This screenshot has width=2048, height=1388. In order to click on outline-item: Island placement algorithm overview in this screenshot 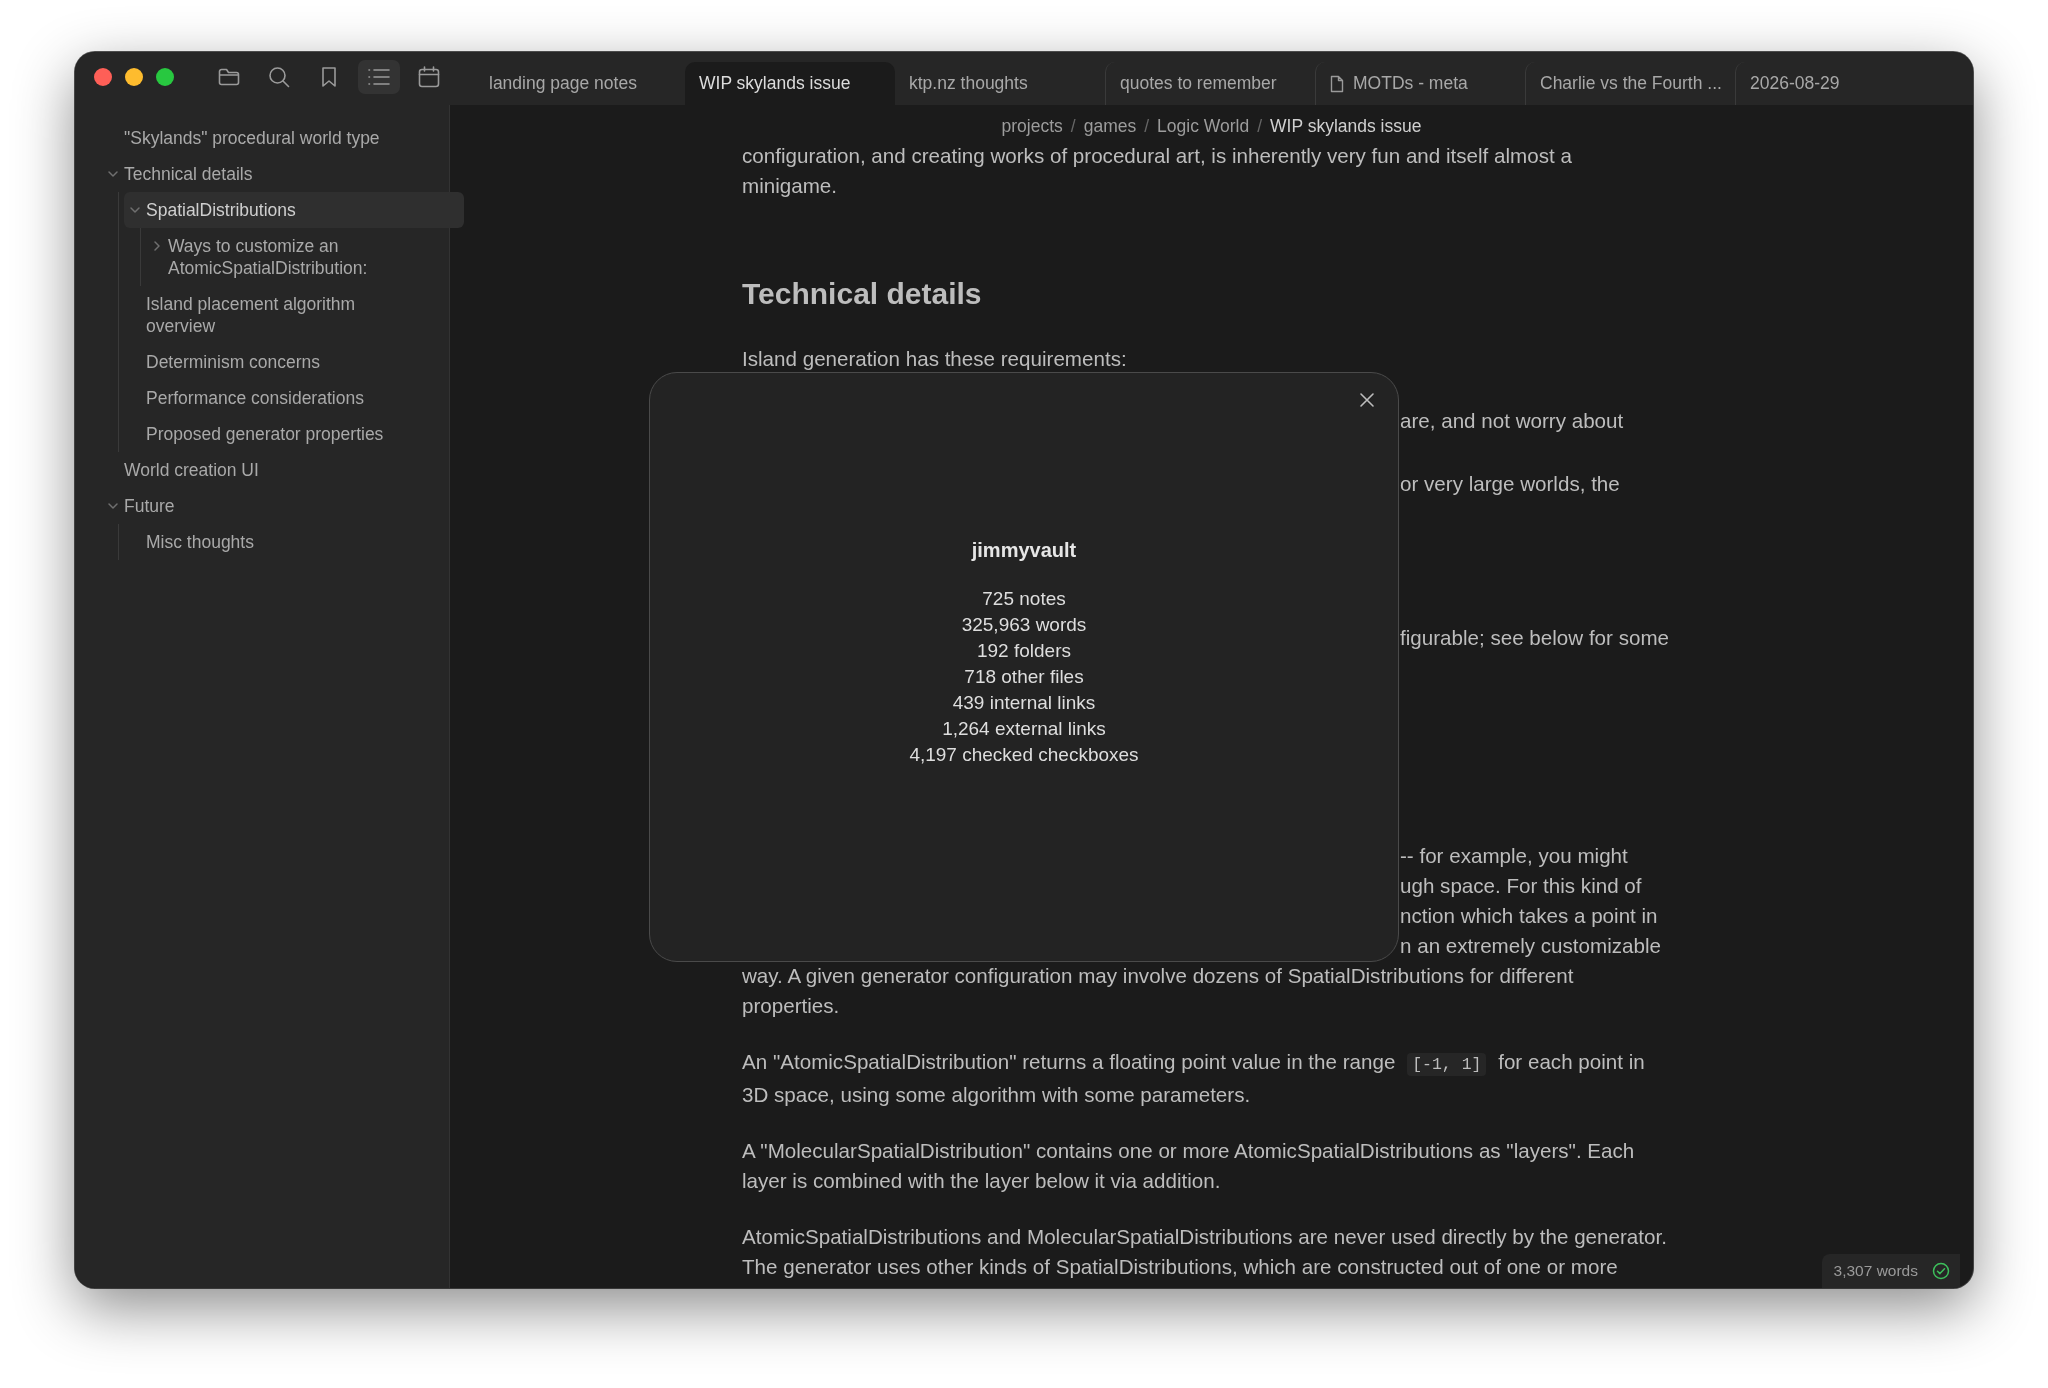, I will do `click(294, 315)`.